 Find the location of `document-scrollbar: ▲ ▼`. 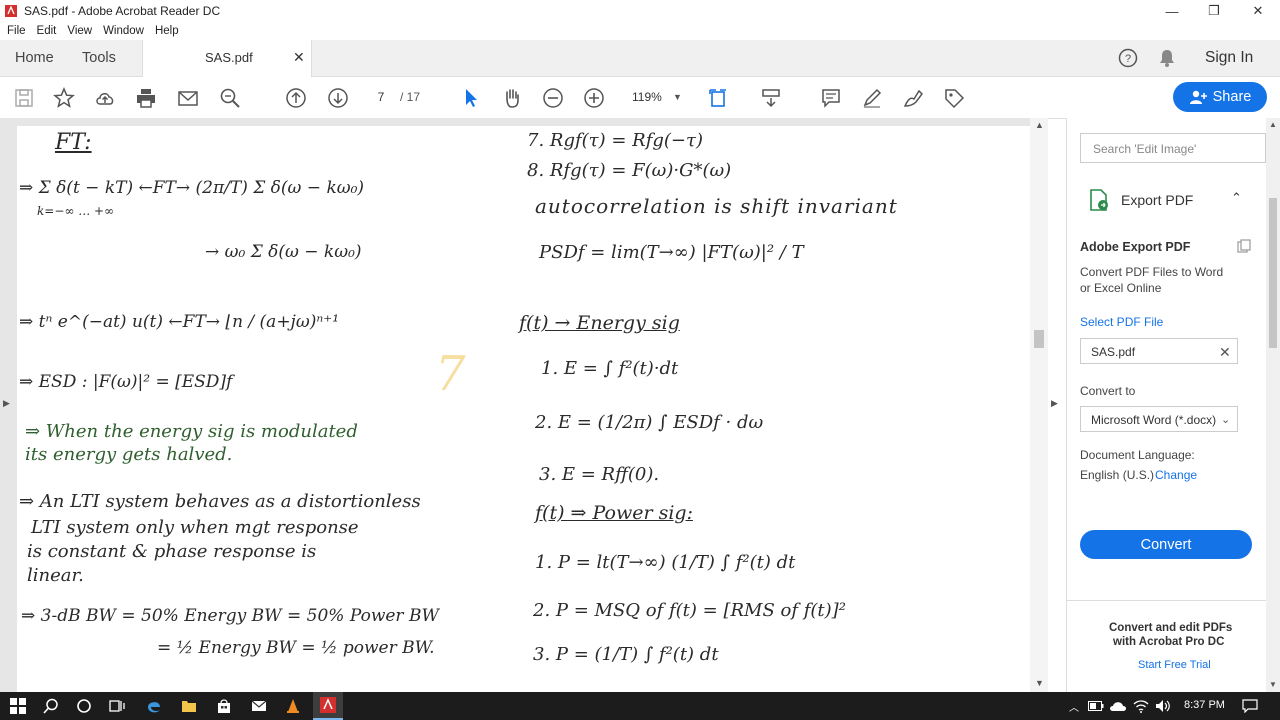

document-scrollbar: ▲ ▼ is located at coordinates (1039, 405).